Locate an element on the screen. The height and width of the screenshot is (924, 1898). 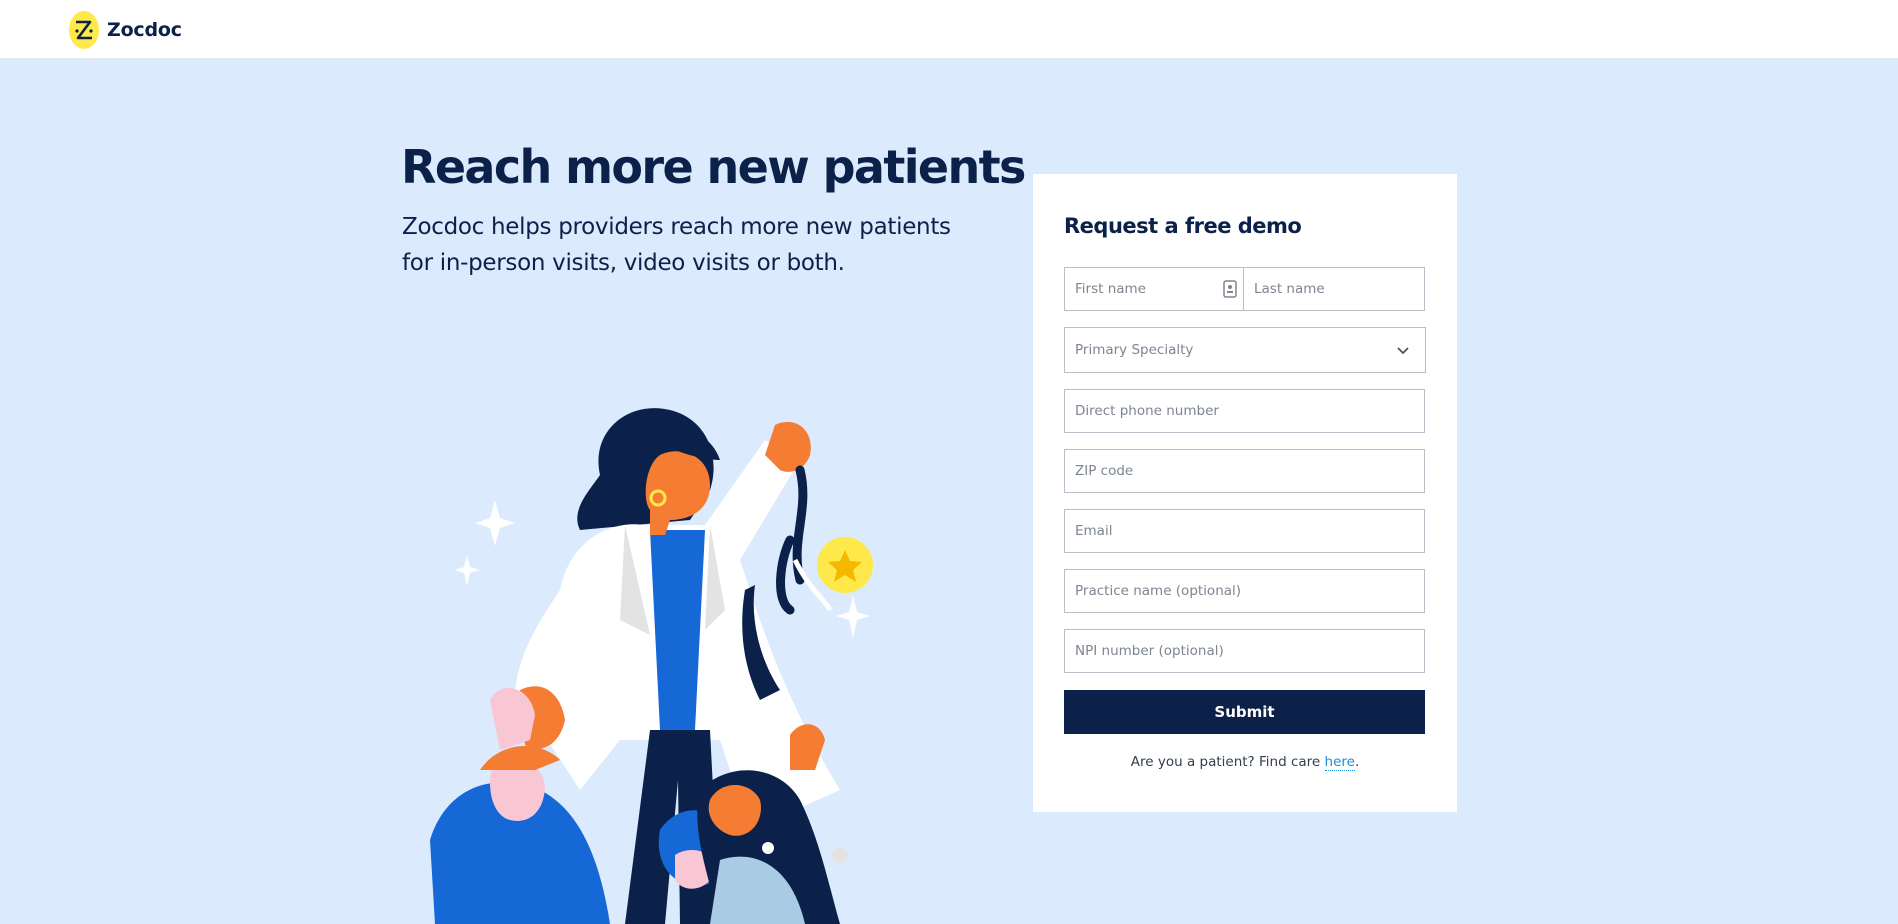
specialty-placeholder: Primary Specialty is located at coordinates (1134, 350).